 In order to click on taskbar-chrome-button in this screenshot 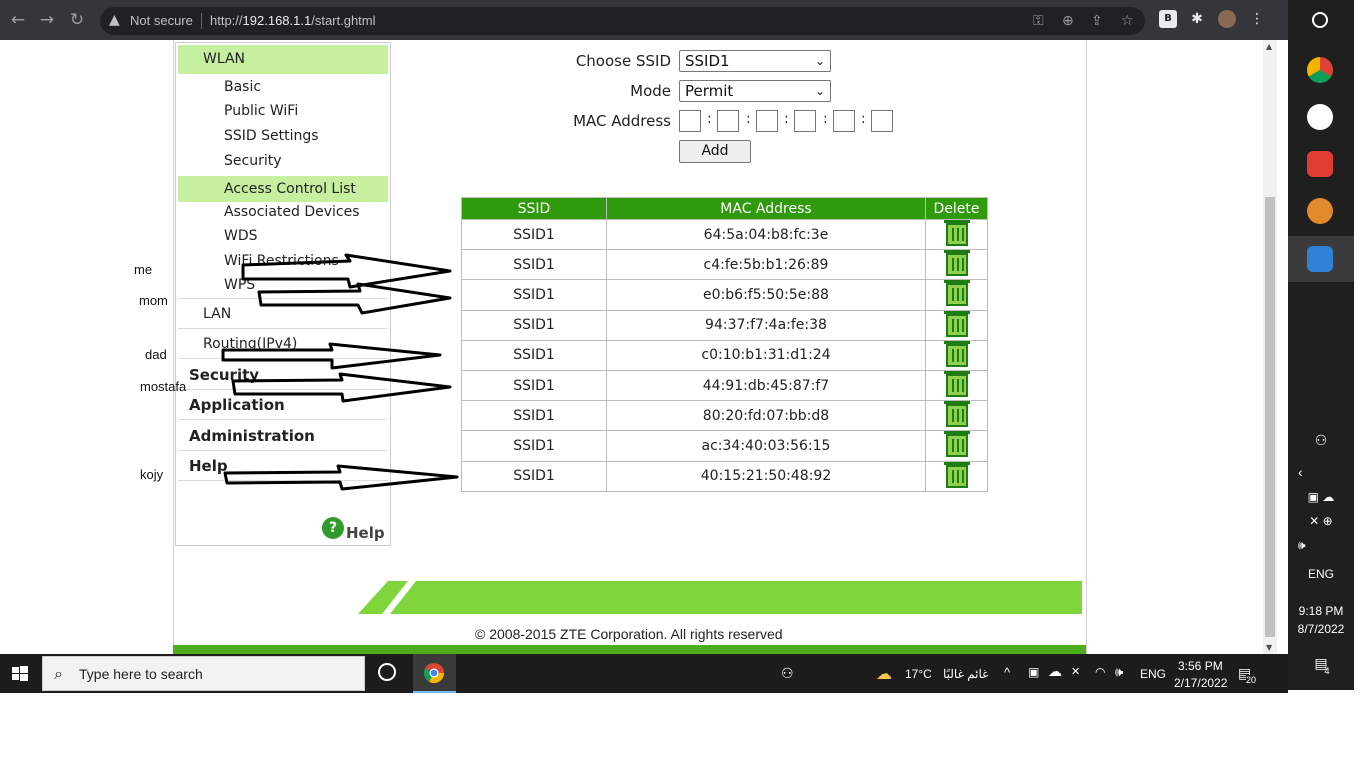, I will do `click(434, 673)`.